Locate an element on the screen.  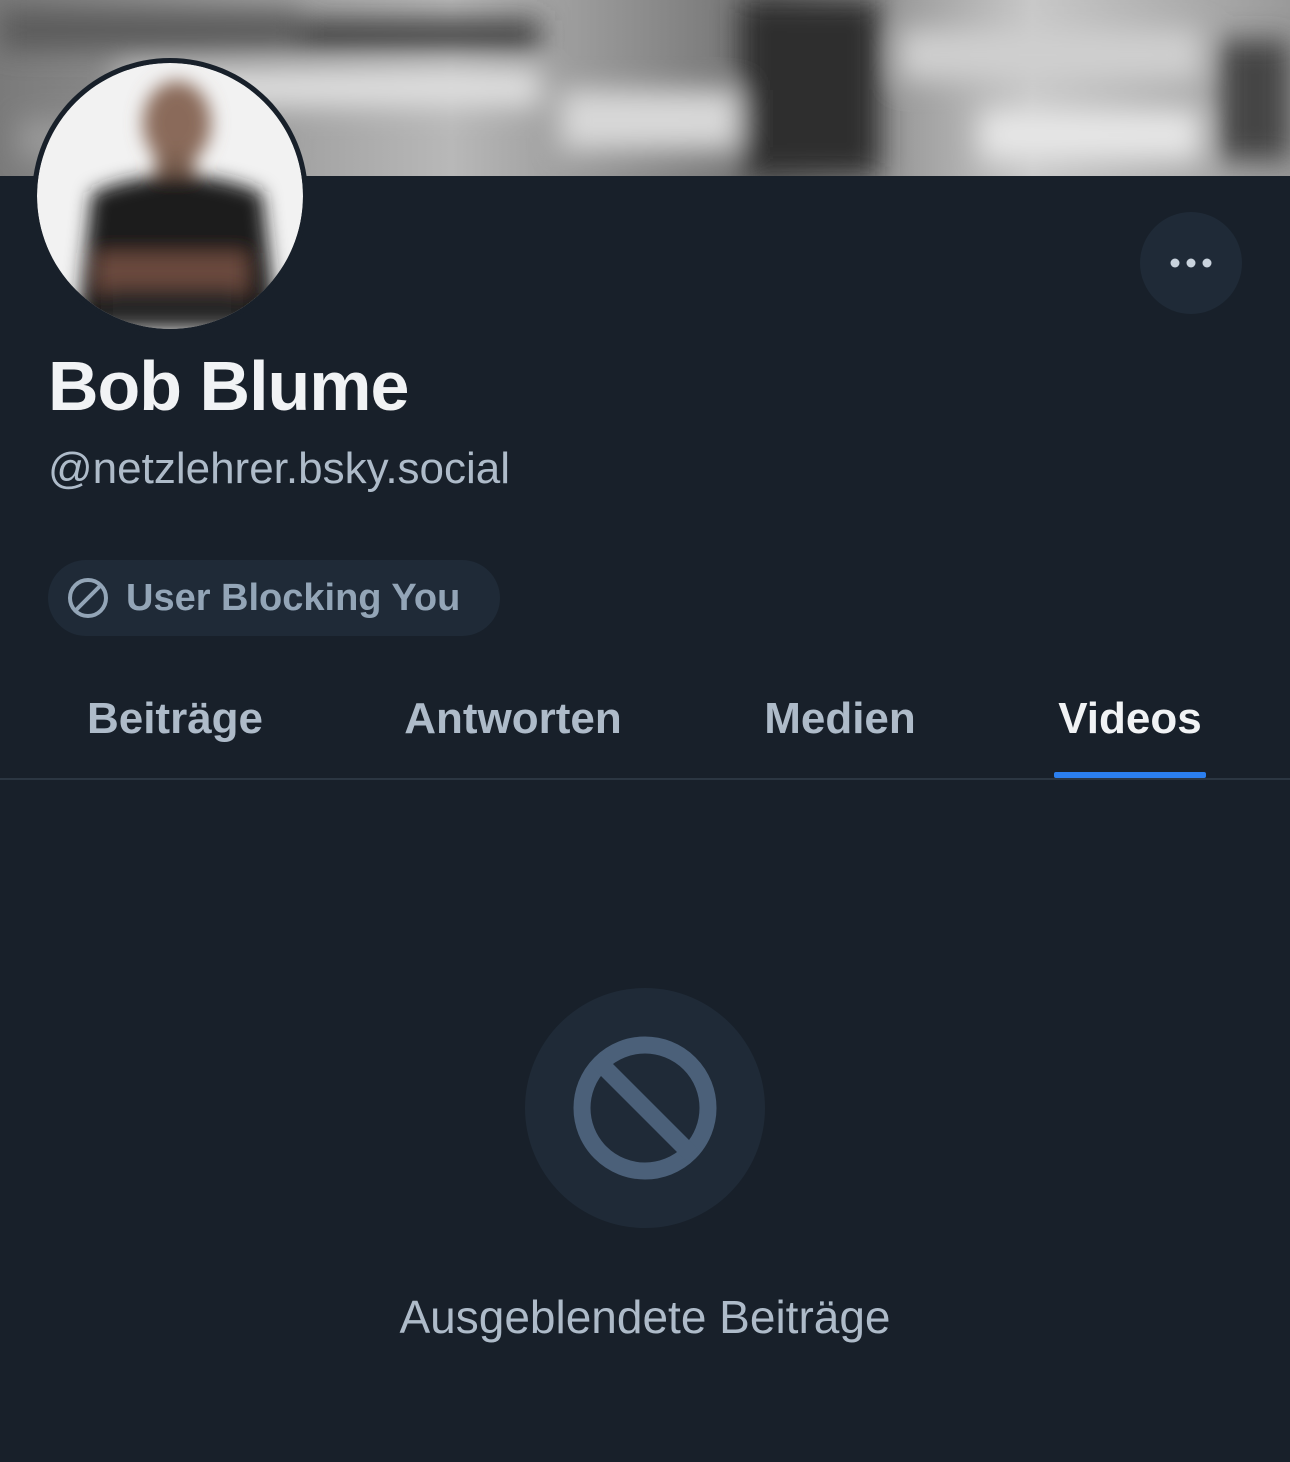
profile-handle: @netzlehrer.bsky.social is located at coordinates (279, 468).